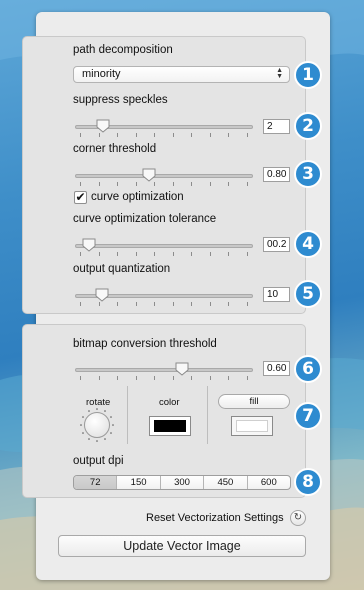 Image resolution: width=364 pixels, height=590 pixels. What do you see at coordinates (308, 482) in the screenshot?
I see `step-badge-8: 8` at bounding box center [308, 482].